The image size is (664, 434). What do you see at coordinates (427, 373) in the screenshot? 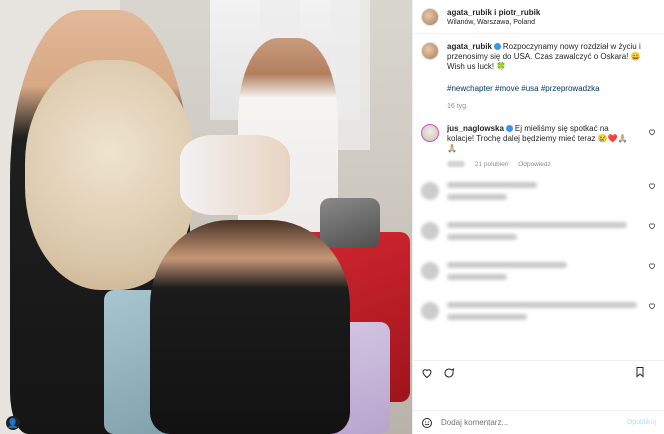
I see `like-heart-icon` at bounding box center [427, 373].